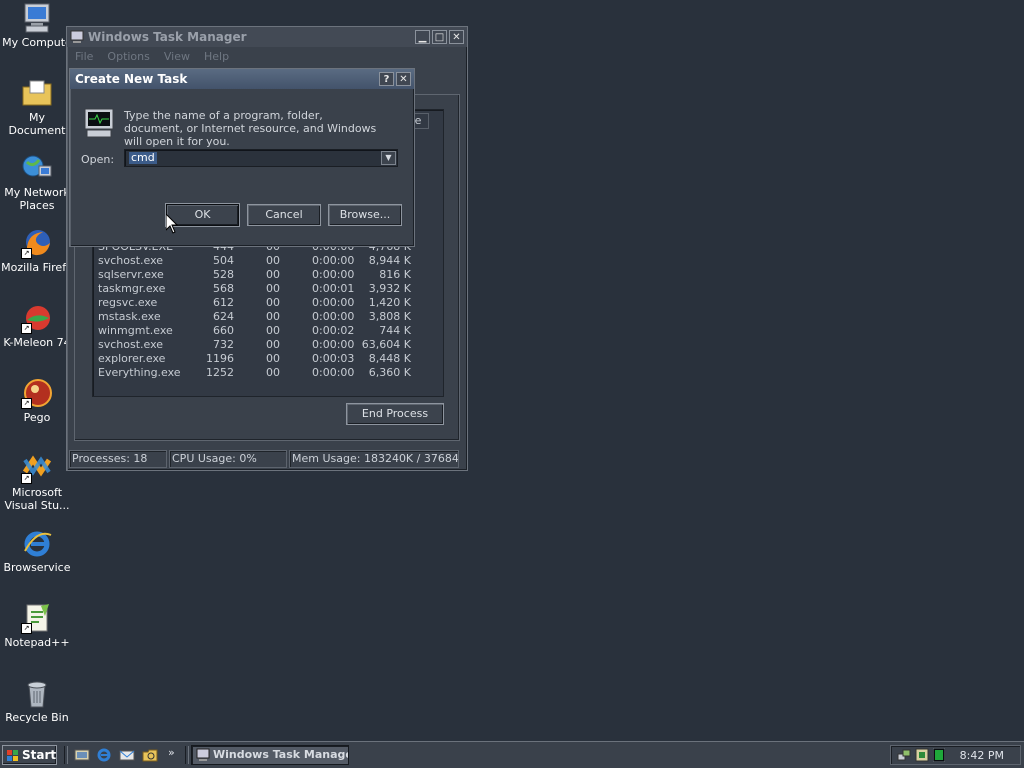 The width and height of the screenshot is (1024, 768). What do you see at coordinates (127, 755) in the screenshot?
I see `outlook-express-icon` at bounding box center [127, 755].